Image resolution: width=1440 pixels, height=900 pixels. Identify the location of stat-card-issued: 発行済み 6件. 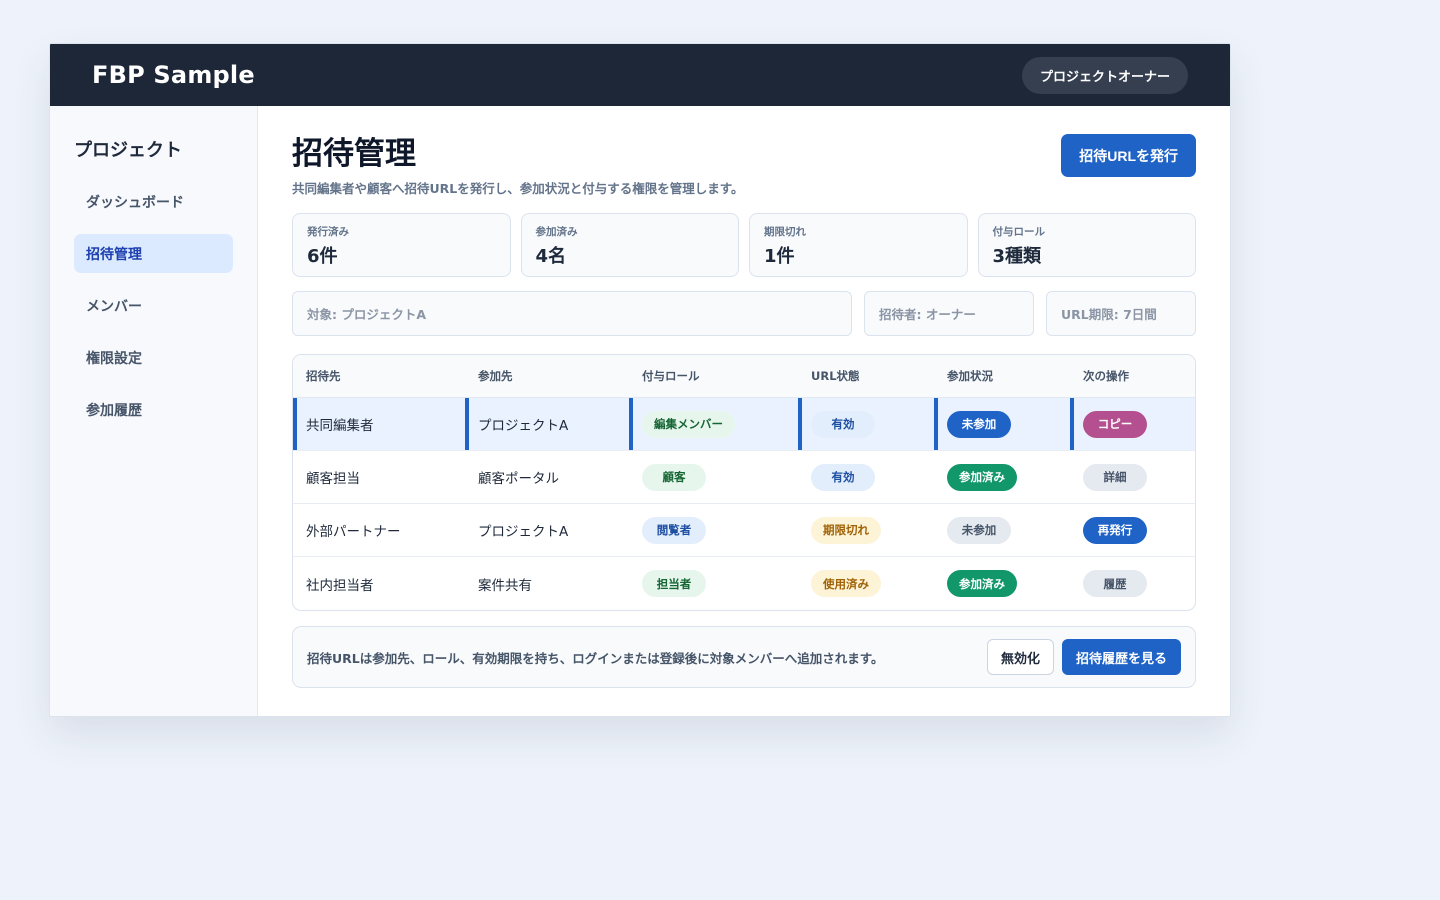
(401, 245).